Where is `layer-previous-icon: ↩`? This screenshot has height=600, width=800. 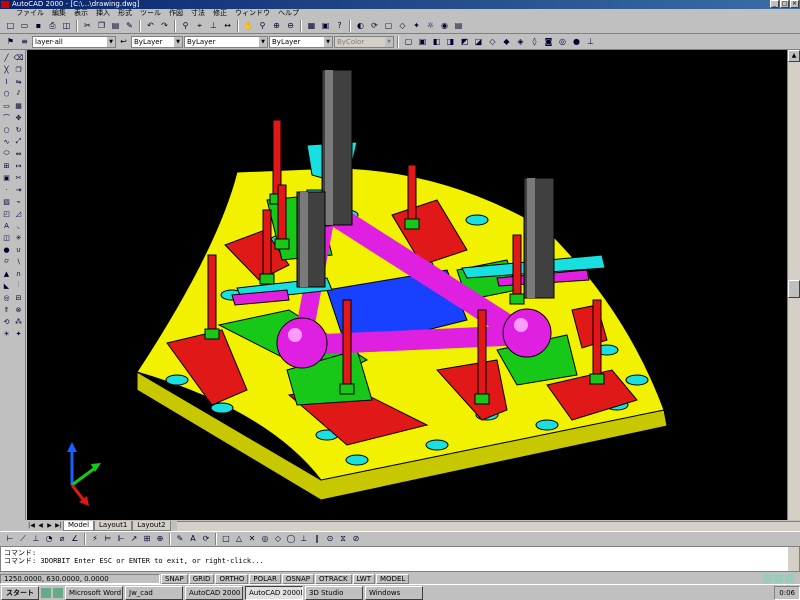
layer-previous-icon: ↩ is located at coordinates (123, 42).